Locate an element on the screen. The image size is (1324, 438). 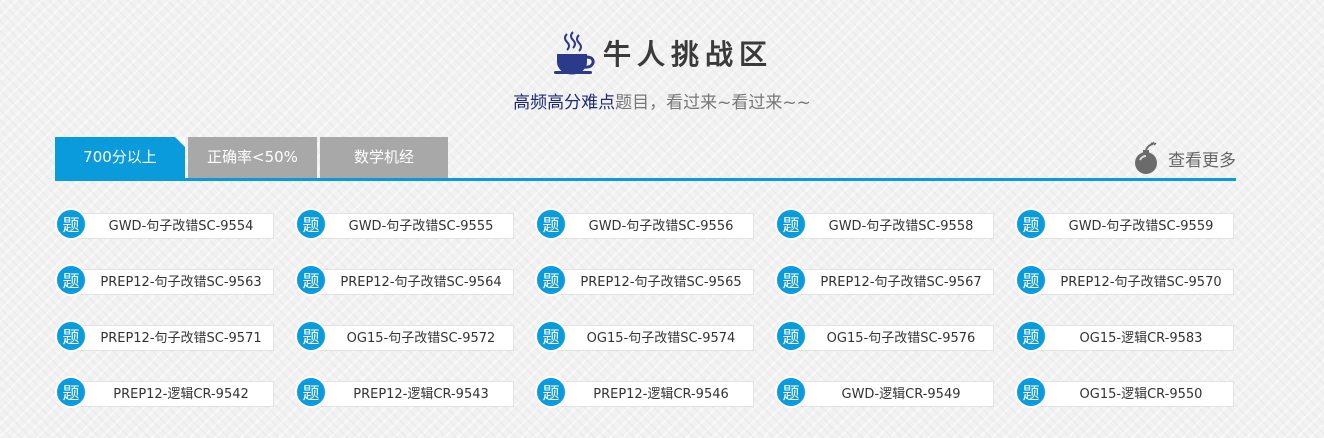
question-item: 题 PREP12-句子改错SC-9565 is located at coordinates (645, 279).